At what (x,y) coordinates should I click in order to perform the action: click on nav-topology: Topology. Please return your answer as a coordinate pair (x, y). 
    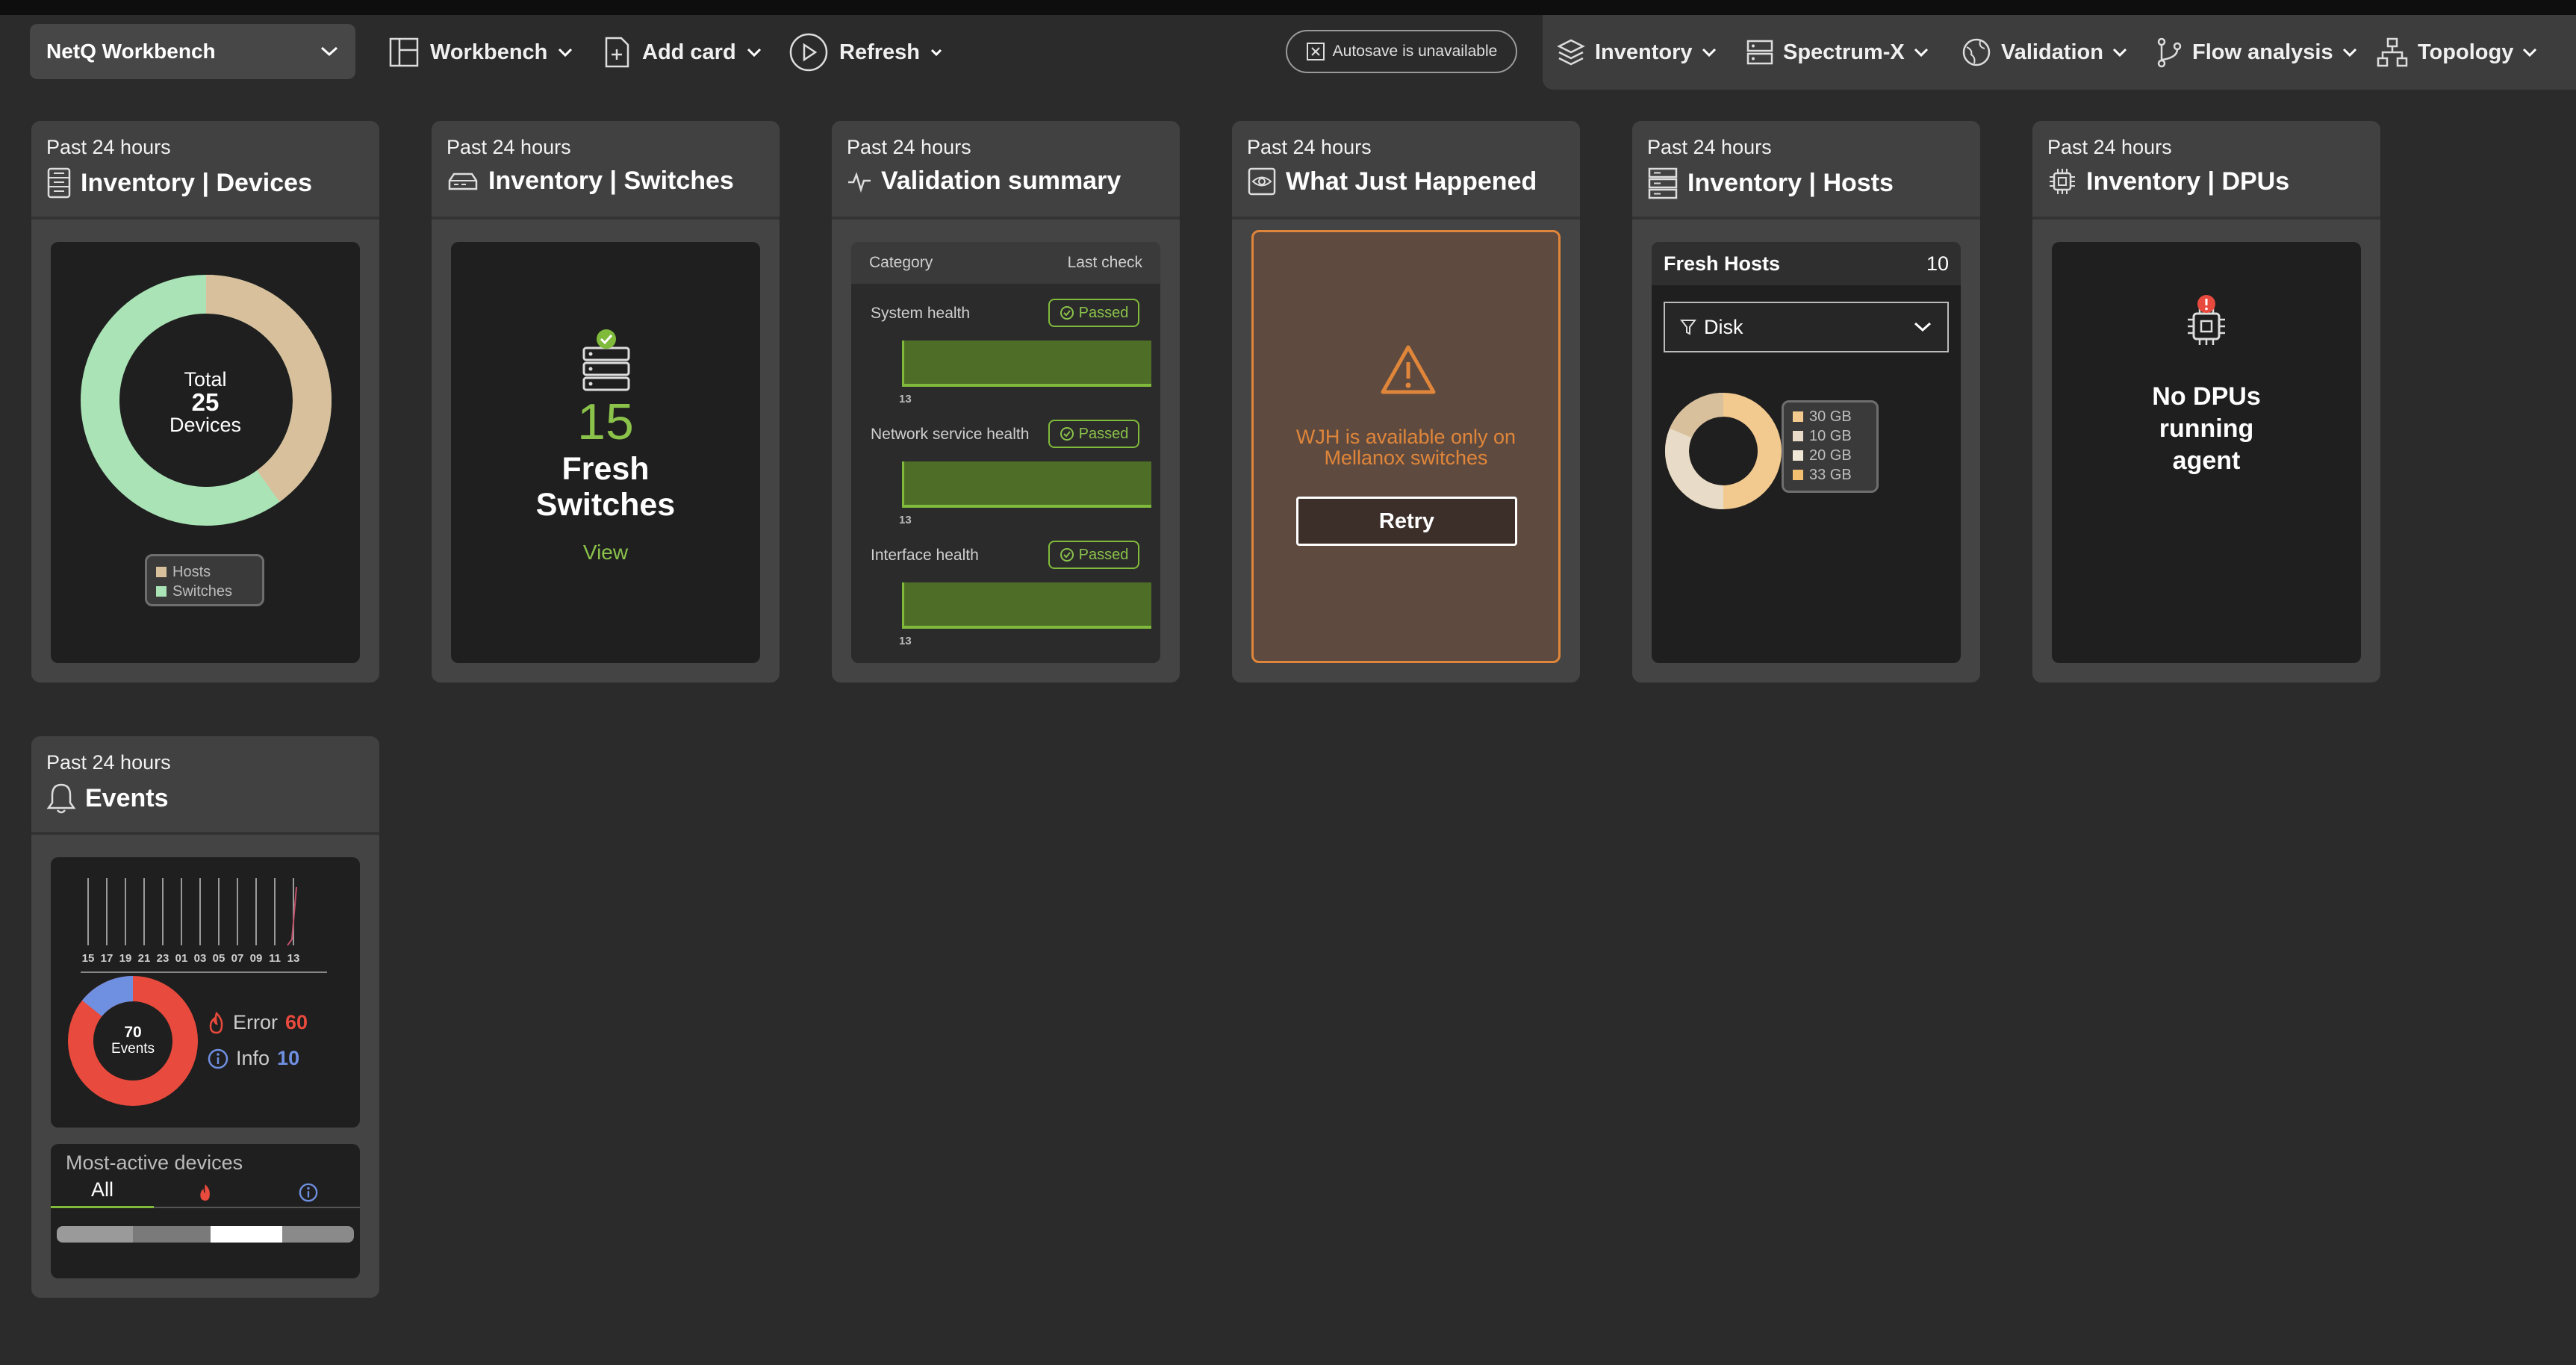
    Looking at the image, I should click on (2456, 52).